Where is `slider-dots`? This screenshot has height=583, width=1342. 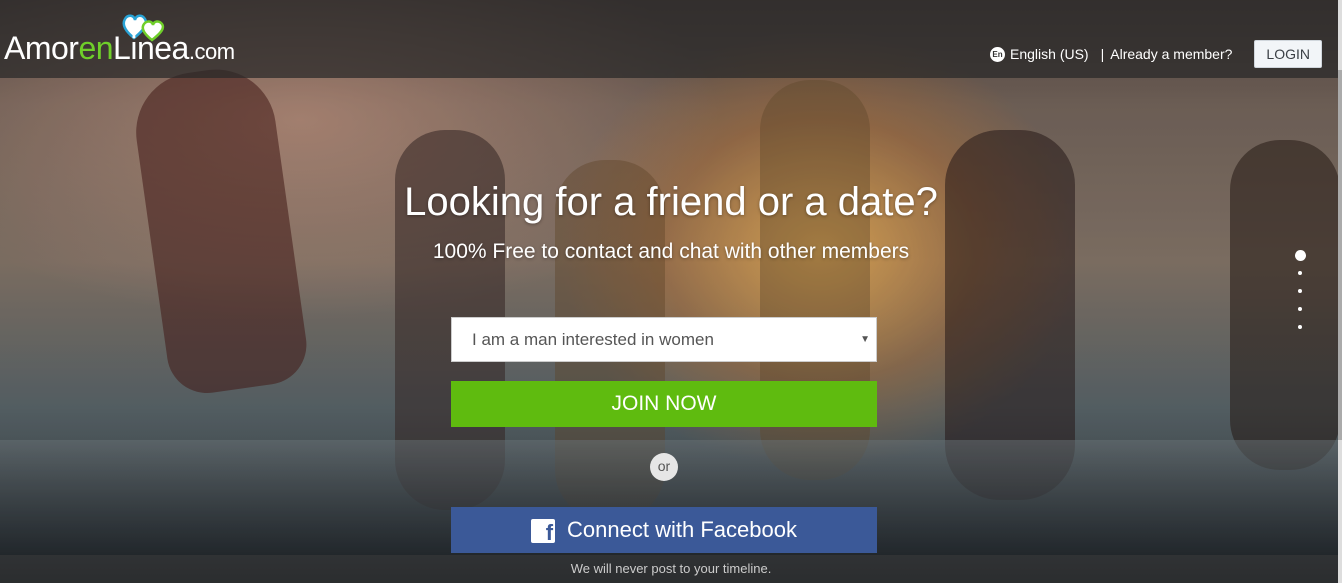
slider-dots is located at coordinates (1300, 296).